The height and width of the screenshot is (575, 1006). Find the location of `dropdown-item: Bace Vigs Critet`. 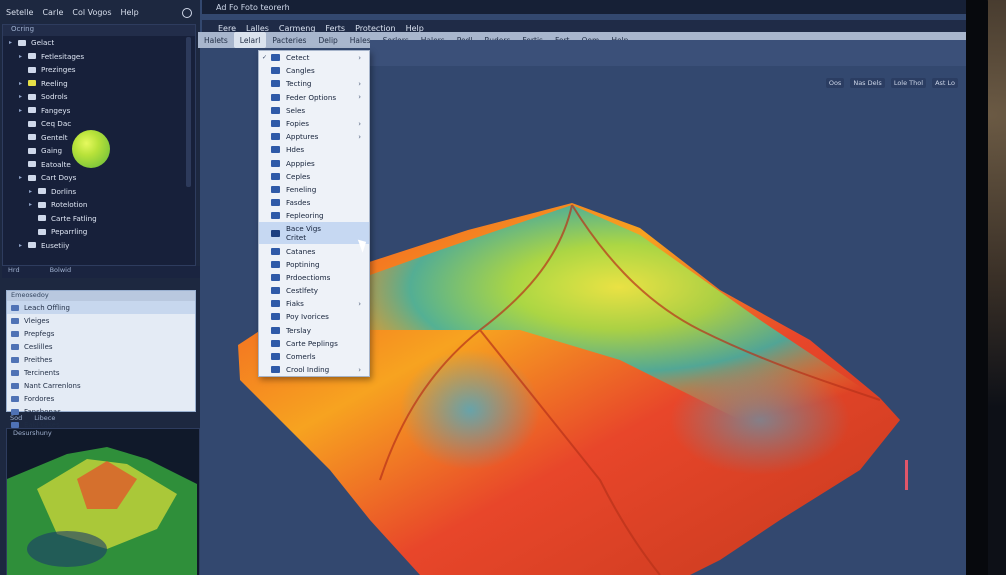

dropdown-item: Bace Vigs Critet is located at coordinates (314, 233).